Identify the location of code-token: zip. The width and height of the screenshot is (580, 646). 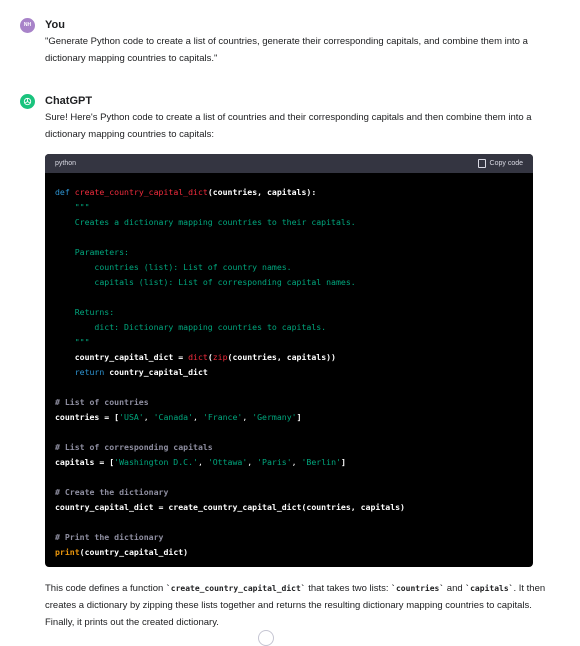
(220, 357).